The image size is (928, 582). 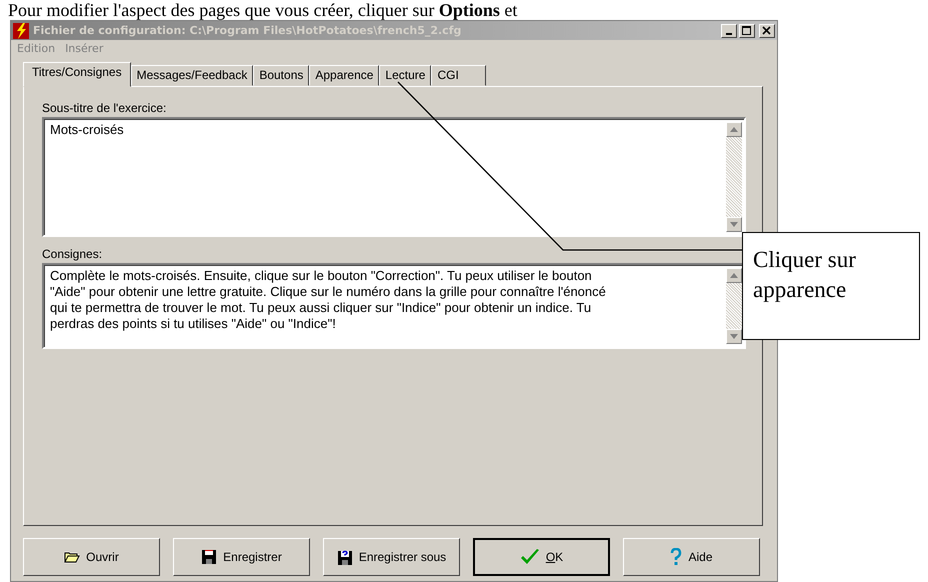 I want to click on lightning-icon, so click(x=21, y=30).